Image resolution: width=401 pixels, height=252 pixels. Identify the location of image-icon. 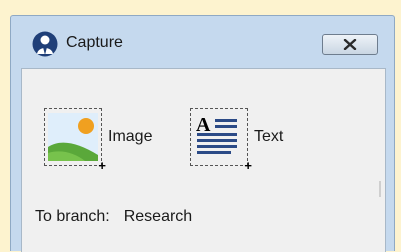
(73, 137).